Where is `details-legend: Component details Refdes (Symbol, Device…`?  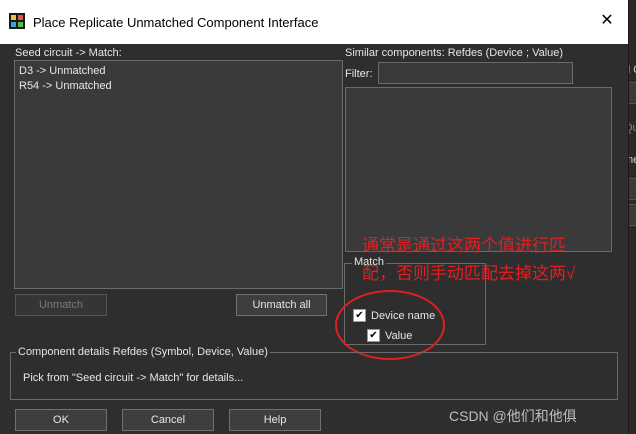 details-legend: Component details Refdes (Symbol, Device… is located at coordinates (143, 352).